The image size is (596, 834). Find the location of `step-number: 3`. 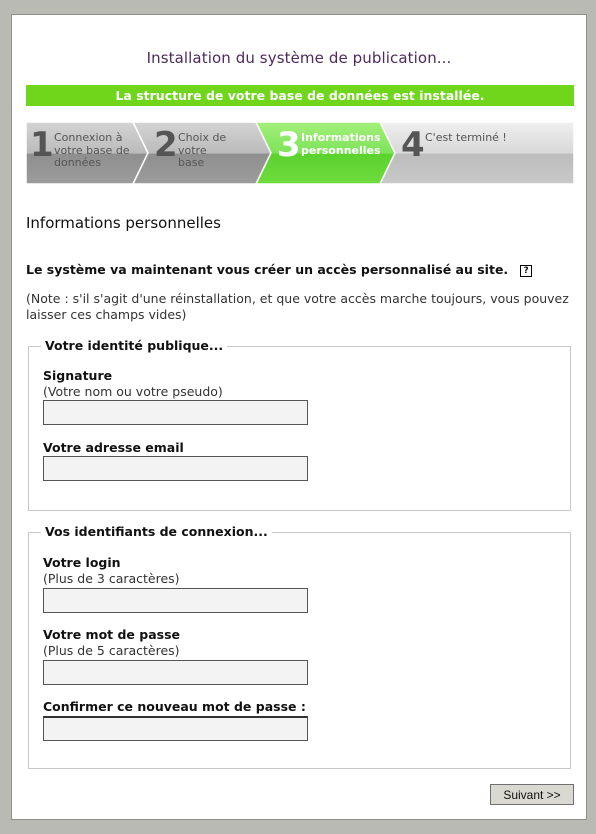

step-number: 3 is located at coordinates (289, 145).